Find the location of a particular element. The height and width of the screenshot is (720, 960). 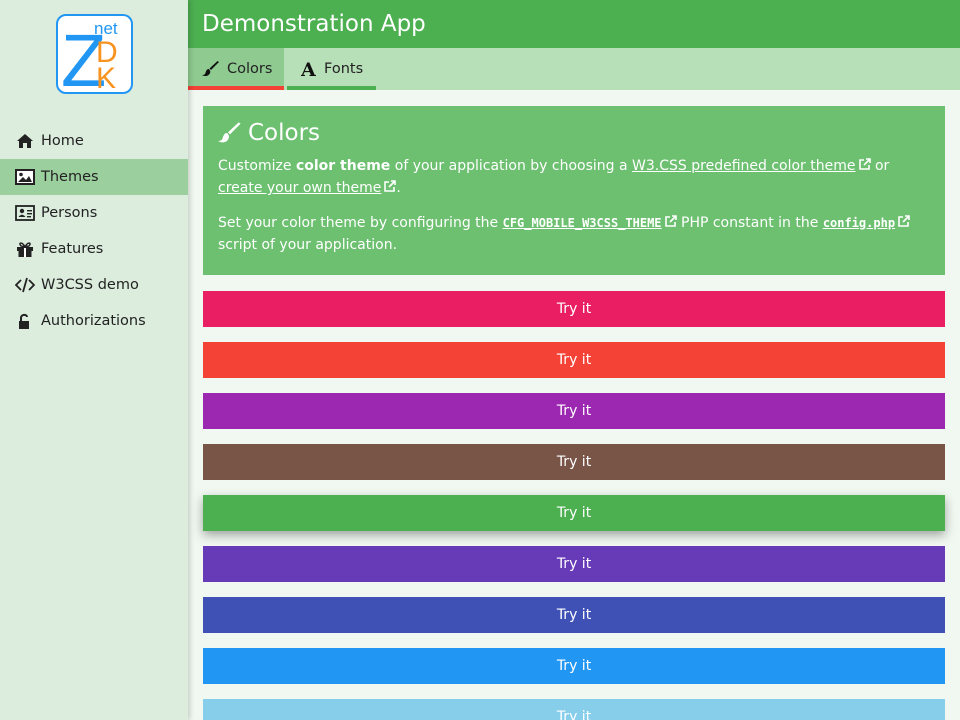

gift-icon is located at coordinates (25, 249).